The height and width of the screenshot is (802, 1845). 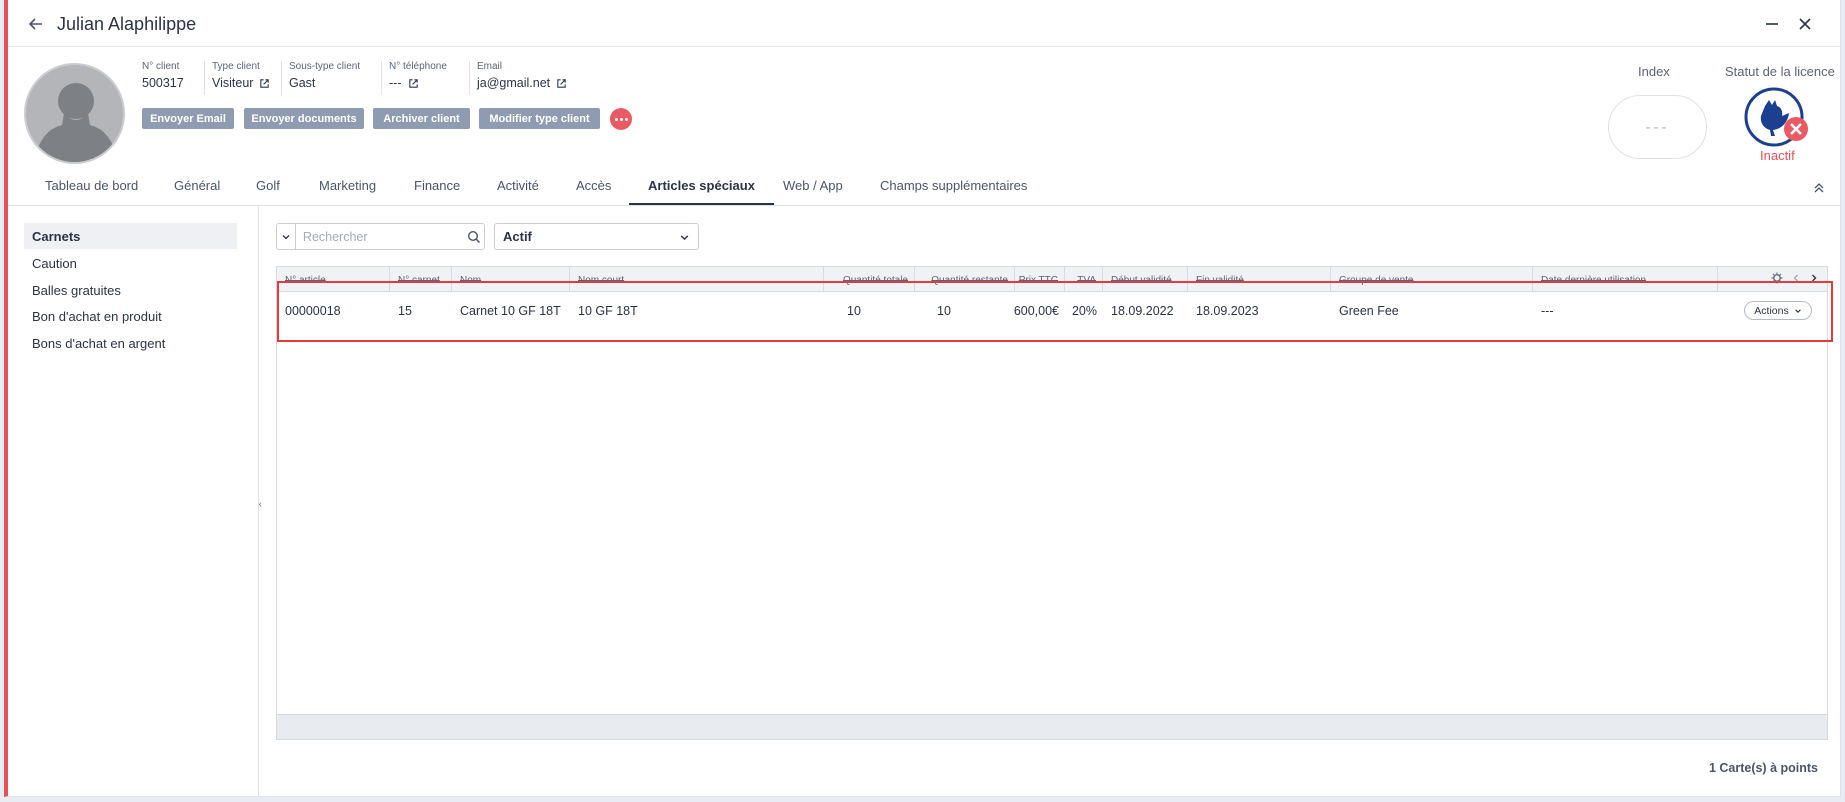 What do you see at coordinates (1763, 768) in the screenshot?
I see `record-count: 1 Carte(s) à points` at bounding box center [1763, 768].